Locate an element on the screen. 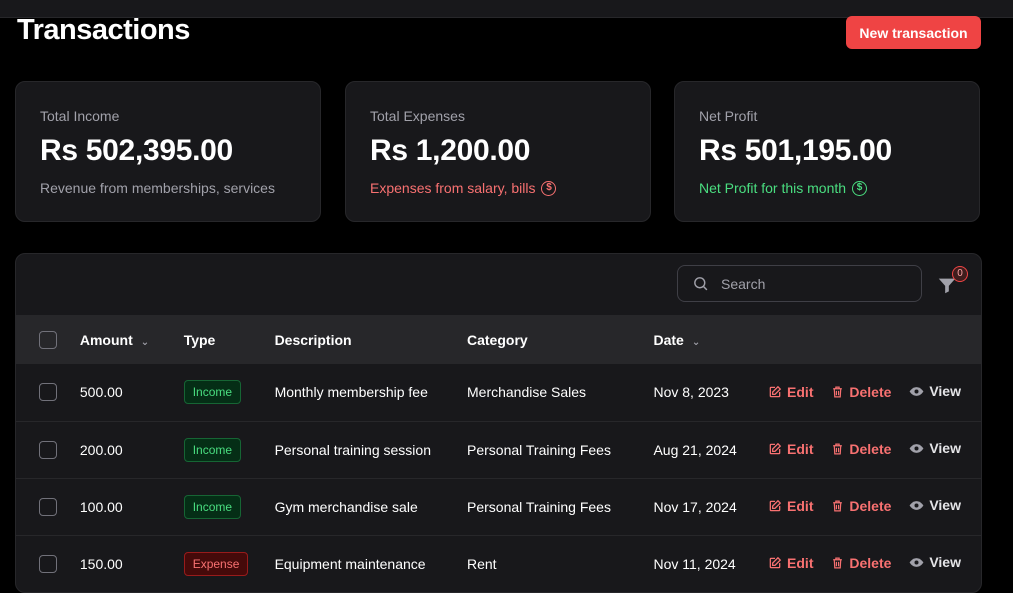 This screenshot has height=593, width=1013. category-cell: Rent is located at coordinates (482, 563).